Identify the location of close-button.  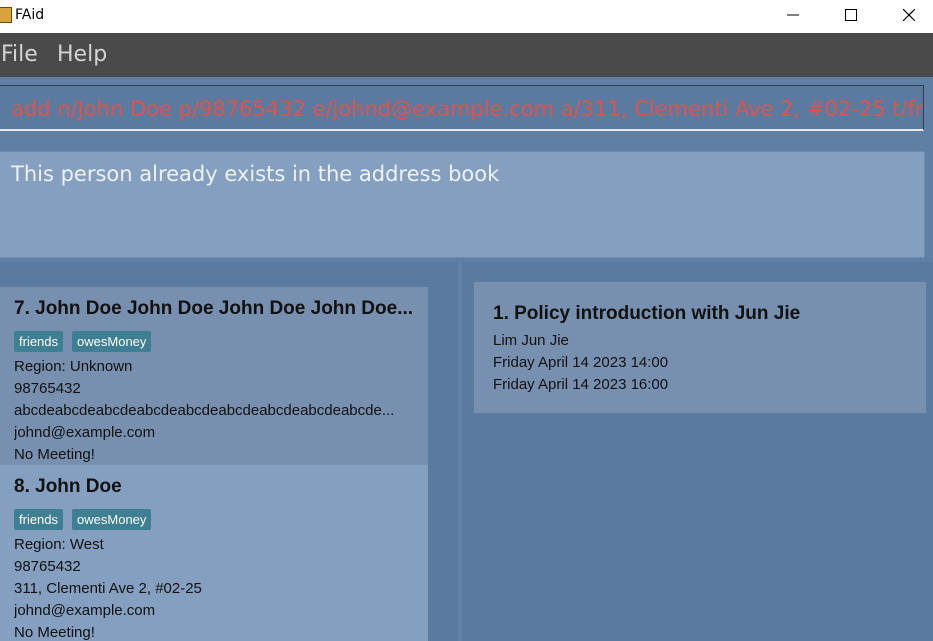
(909, 15).